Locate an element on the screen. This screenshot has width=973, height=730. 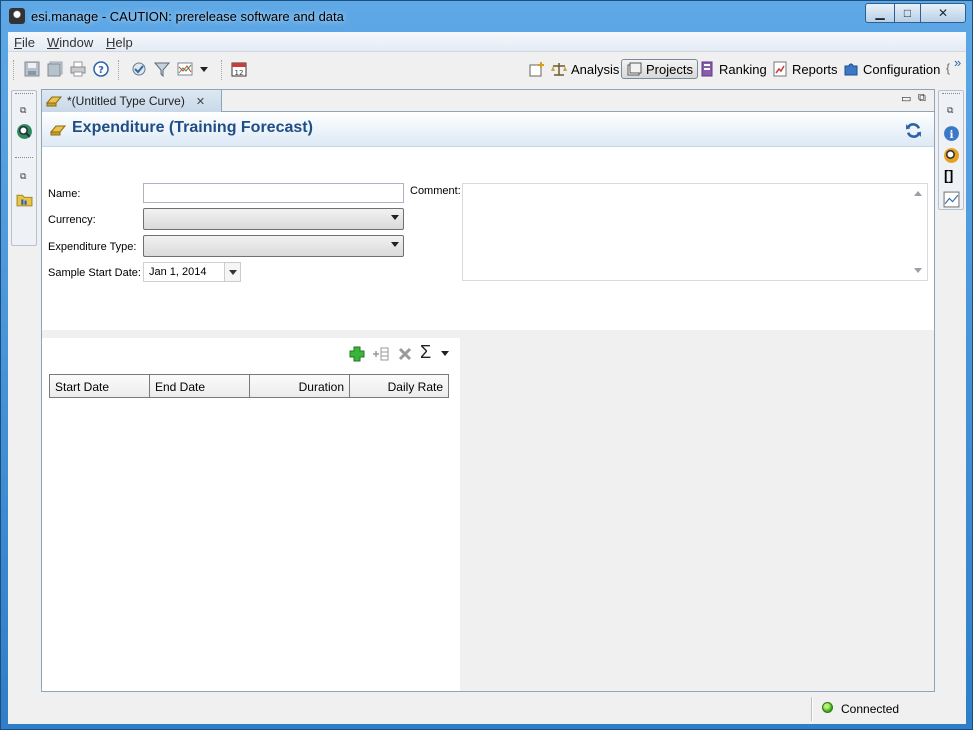
comment-label: Comment: is located at coordinates (435, 191).